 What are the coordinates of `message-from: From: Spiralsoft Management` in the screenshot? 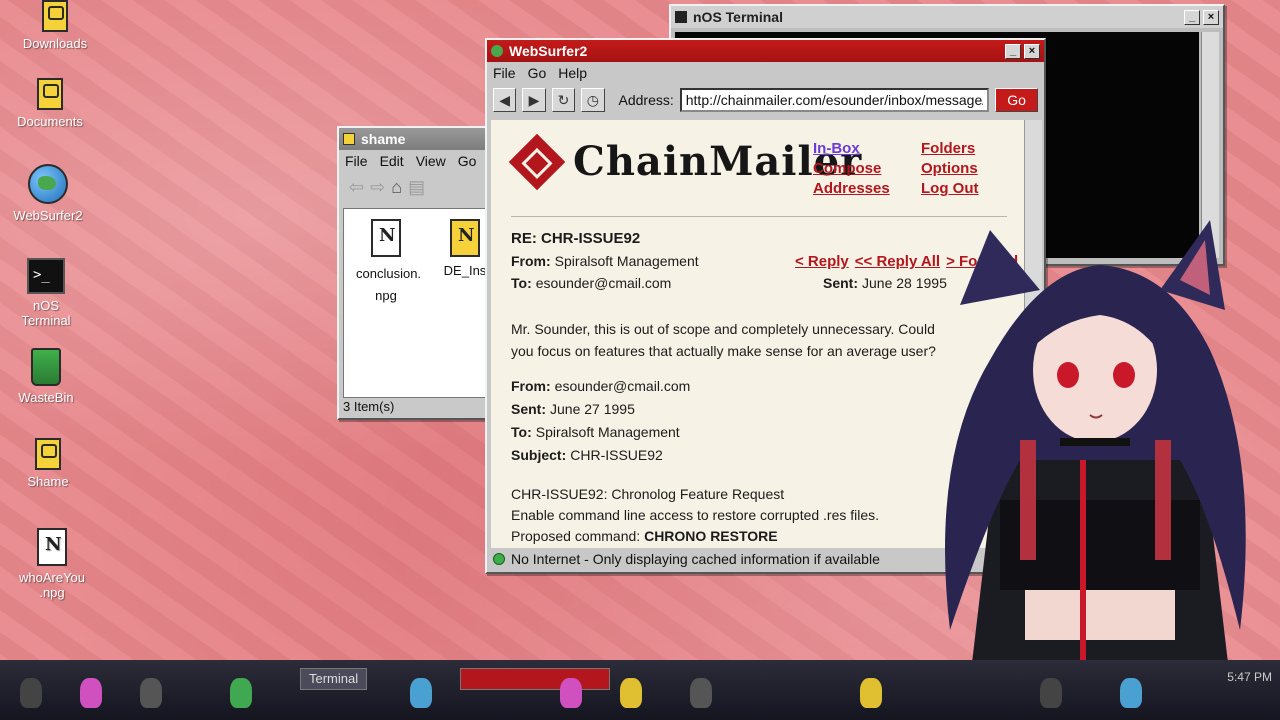 It's located at (605, 261).